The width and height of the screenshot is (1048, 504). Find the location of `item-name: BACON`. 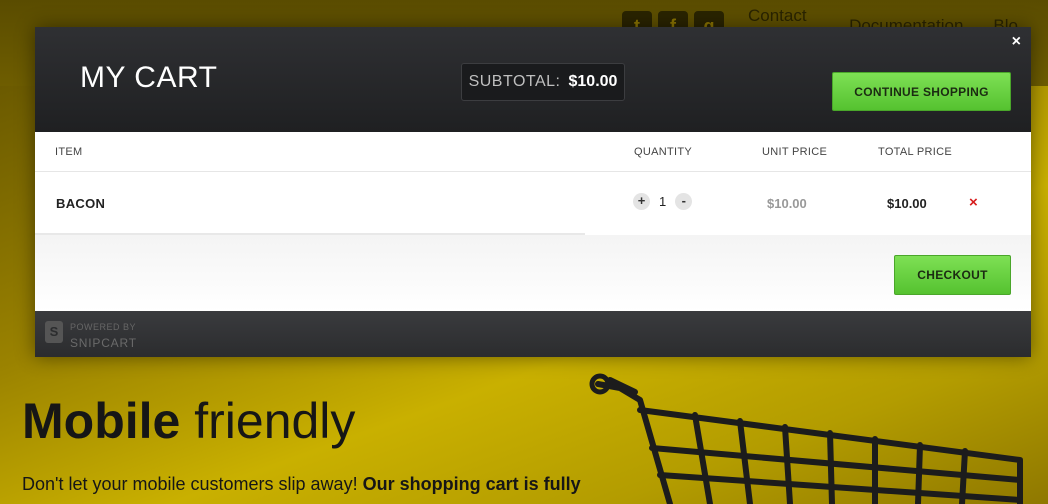

item-name: BACON is located at coordinates (81, 203).